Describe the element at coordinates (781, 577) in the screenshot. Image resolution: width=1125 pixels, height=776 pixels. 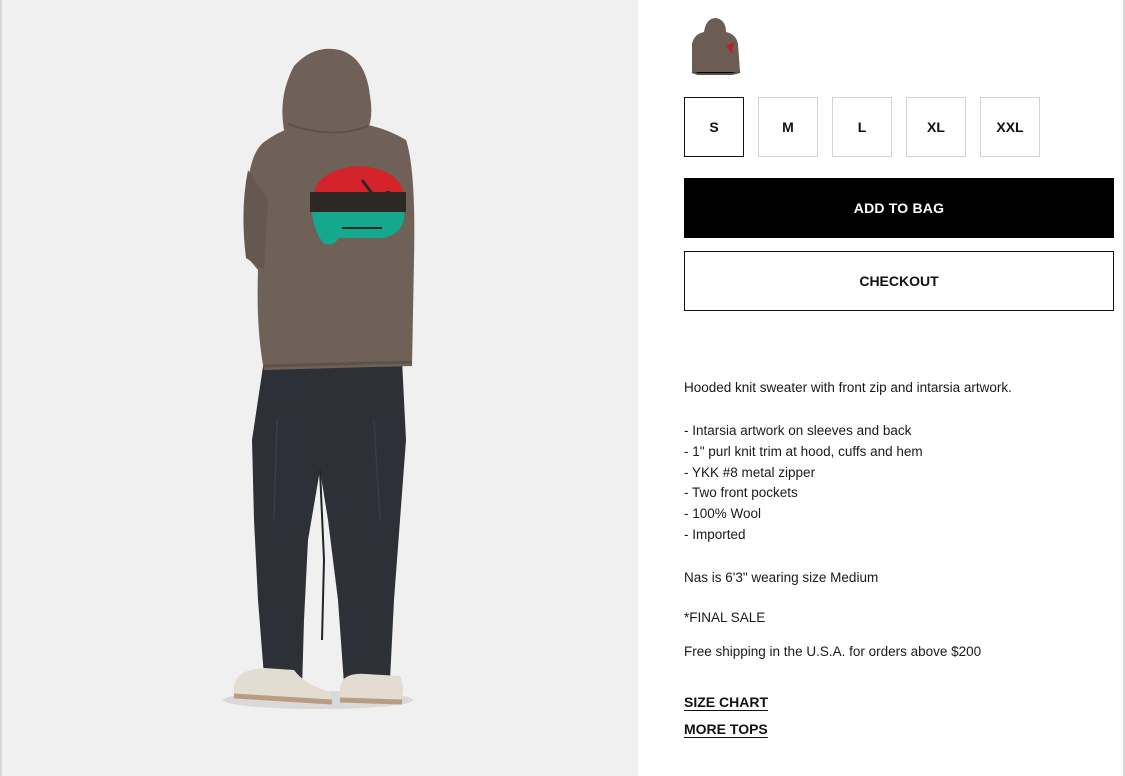
I see `fit-note: Nas is 6'3" wearing size Medium` at that location.